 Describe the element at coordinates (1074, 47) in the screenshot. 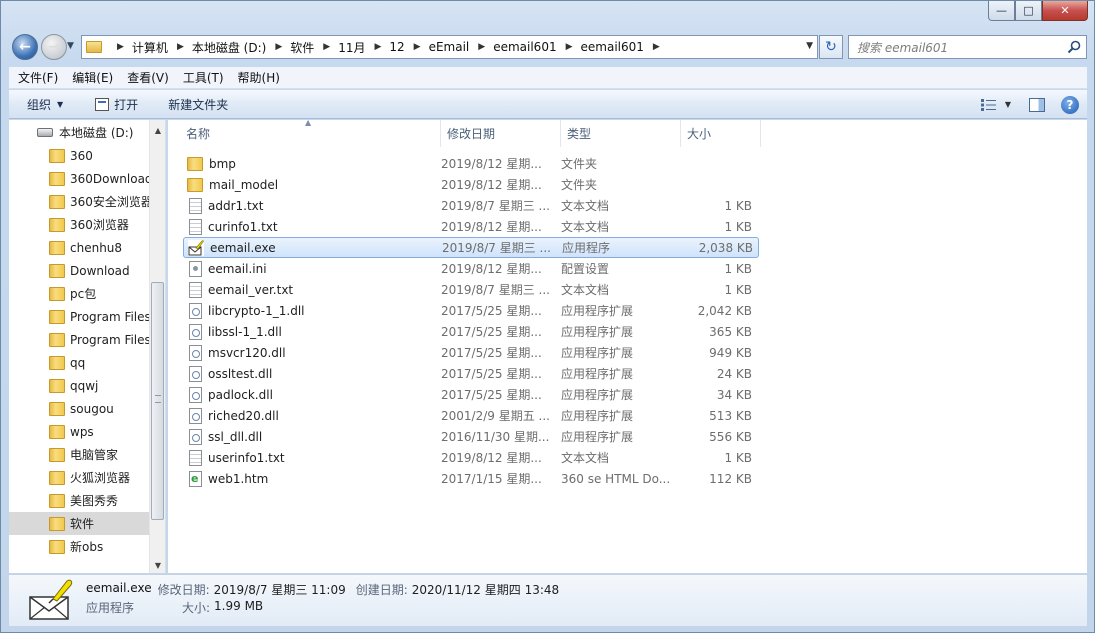

I see `search-icon` at that location.